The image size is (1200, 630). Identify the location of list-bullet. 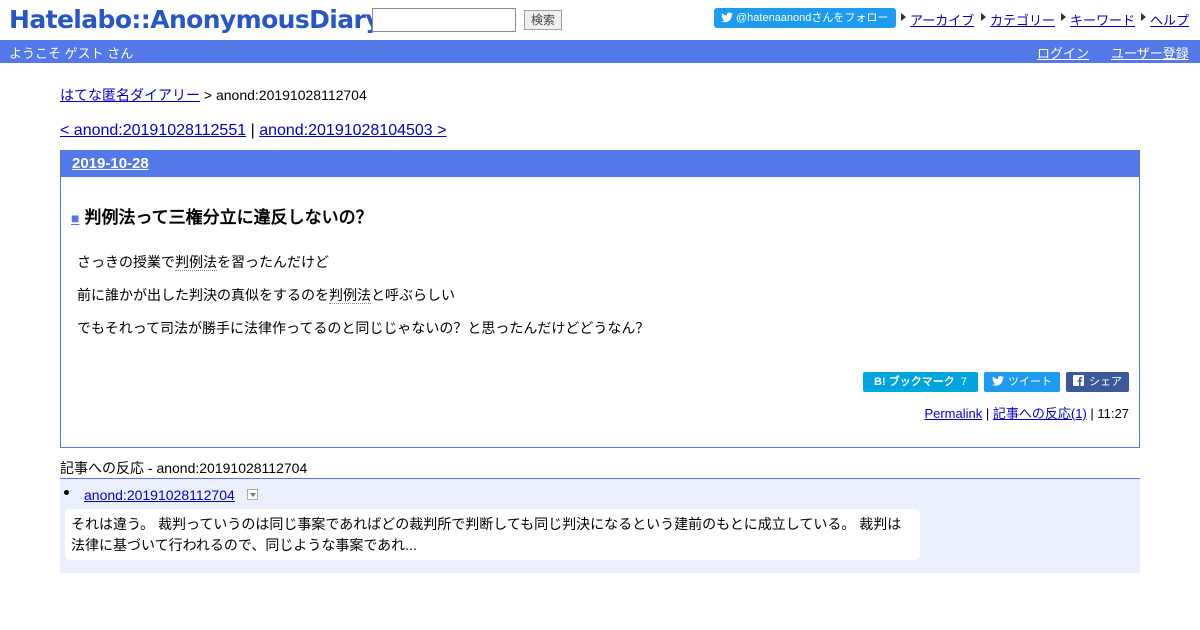
(66, 492).